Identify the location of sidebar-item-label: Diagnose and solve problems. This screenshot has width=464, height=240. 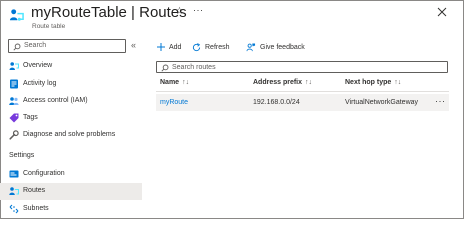
(69, 134).